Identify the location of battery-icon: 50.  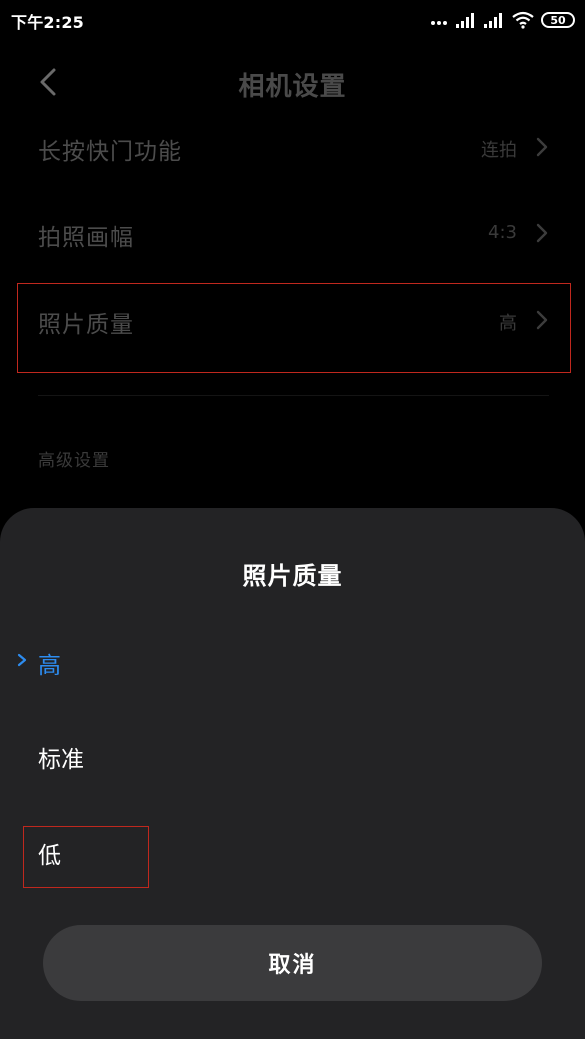
(558, 20).